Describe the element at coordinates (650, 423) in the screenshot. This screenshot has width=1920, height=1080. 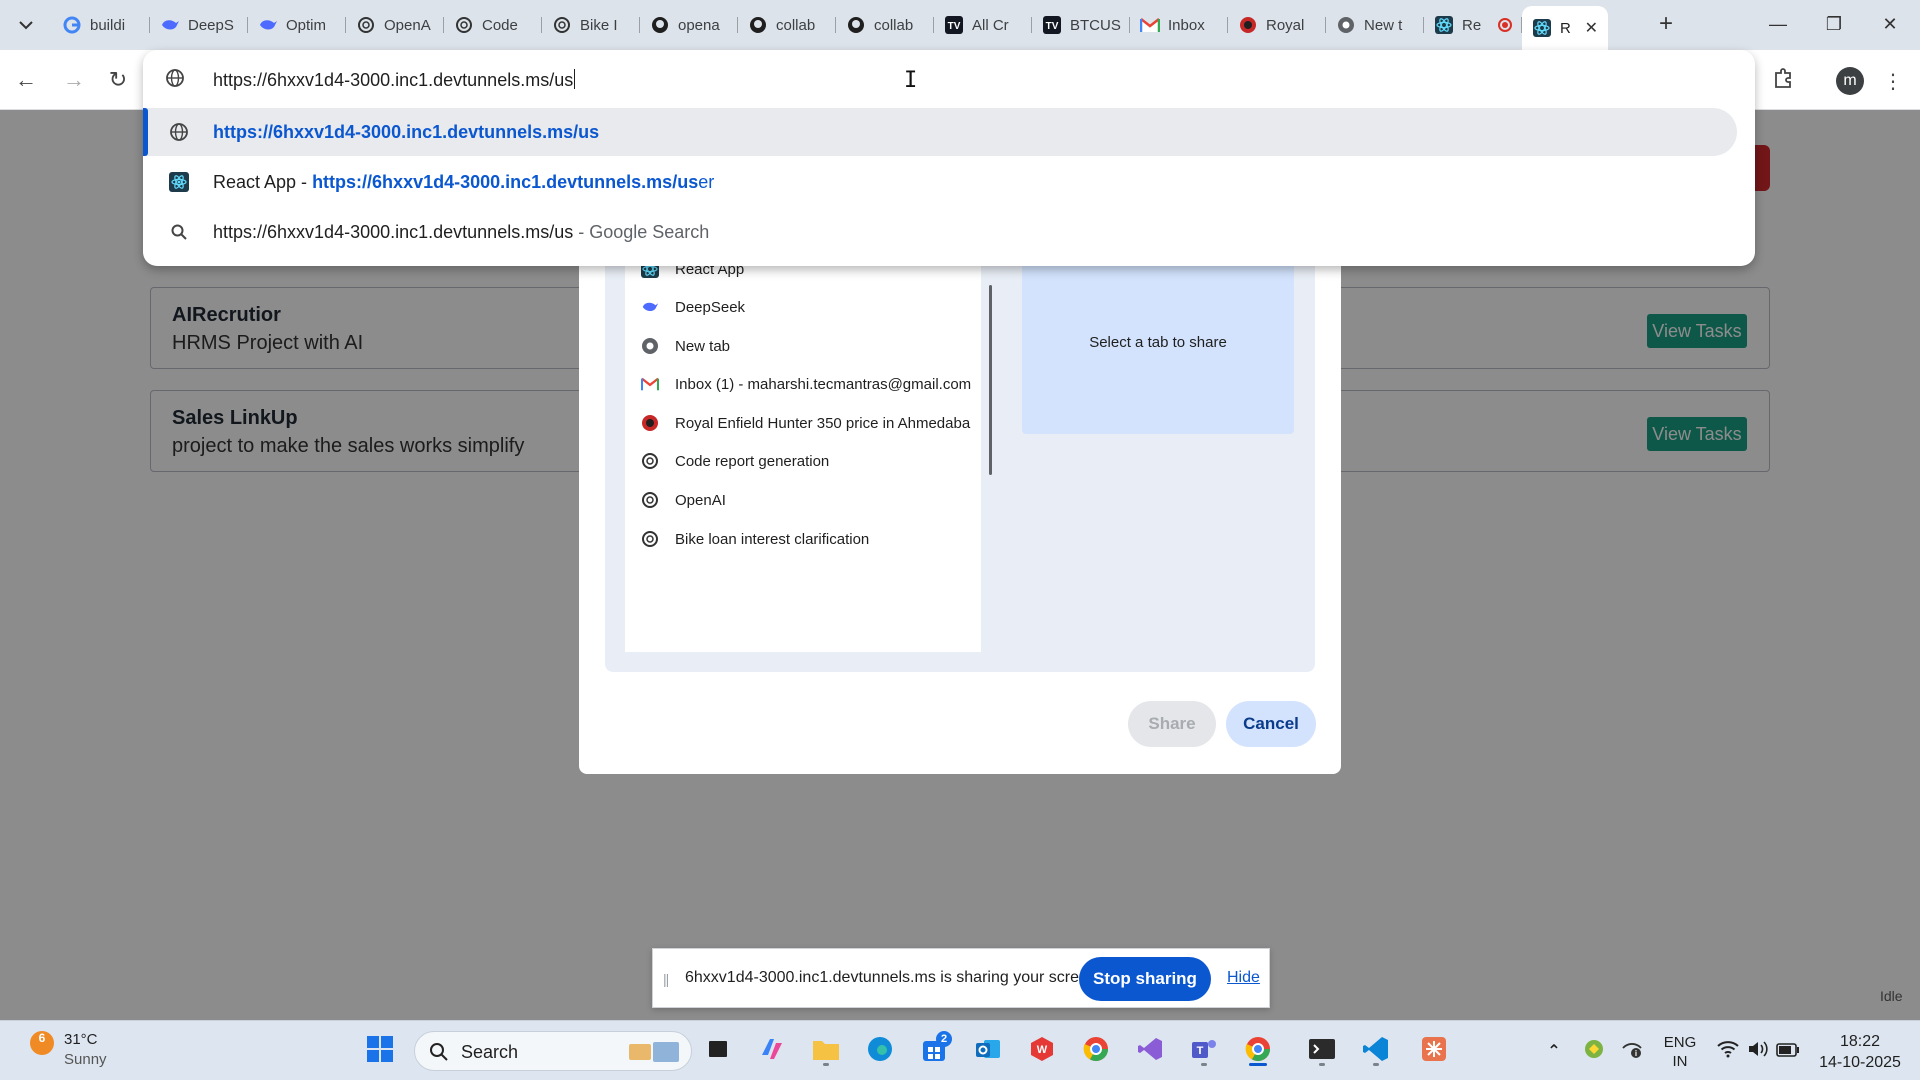
I see `royal-enfield-icon` at that location.